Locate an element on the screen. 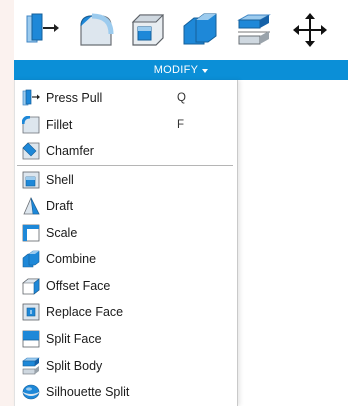 The height and width of the screenshot is (406, 348). menu-item-label: Scale is located at coordinates (62, 233).